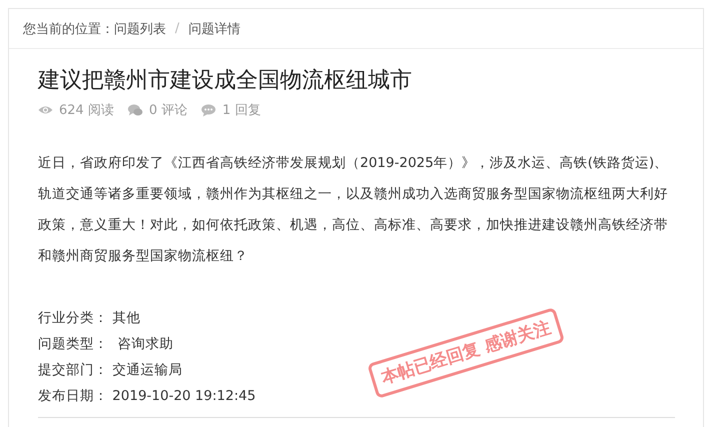 This screenshot has height=427, width=712. What do you see at coordinates (145, 344) in the screenshot?
I see `field-value: 咨询求助` at bounding box center [145, 344].